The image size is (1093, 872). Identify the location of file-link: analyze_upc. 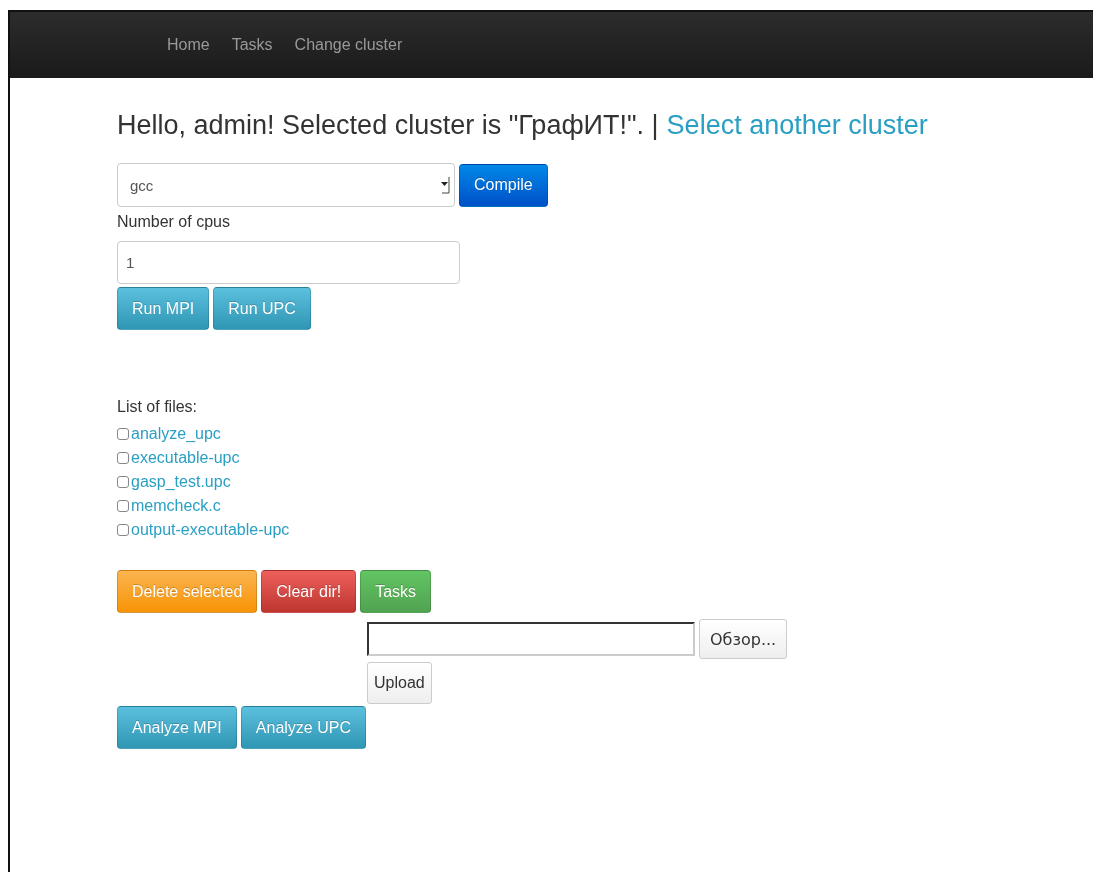
(176, 434).